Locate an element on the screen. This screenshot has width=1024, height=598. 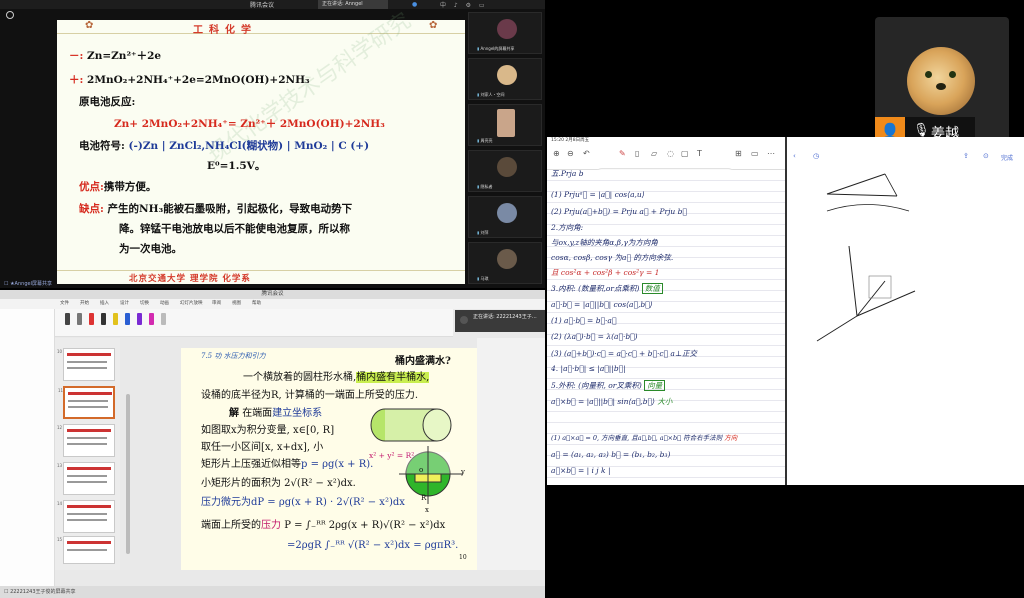
share-icon: ⇪ is located at coordinates (966, 156).